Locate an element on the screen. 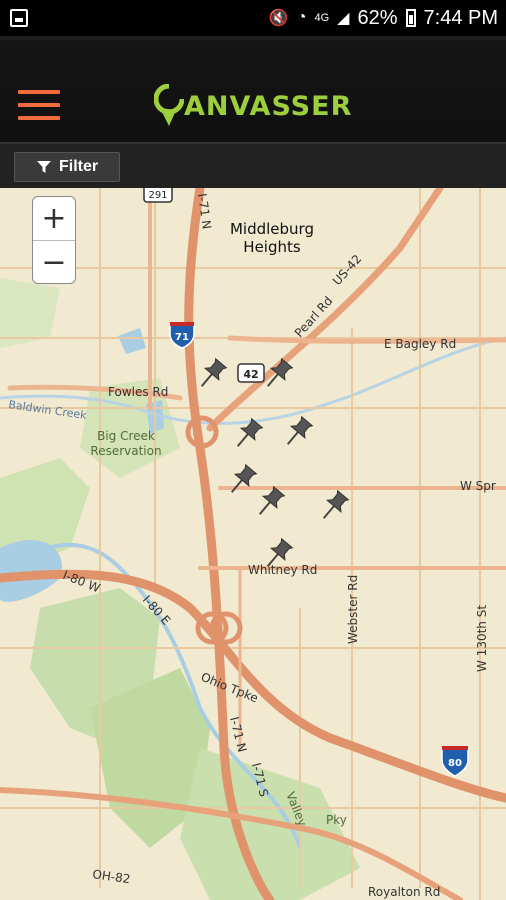 This screenshot has width=506, height=900. zoom-control: + − is located at coordinates (54, 240).